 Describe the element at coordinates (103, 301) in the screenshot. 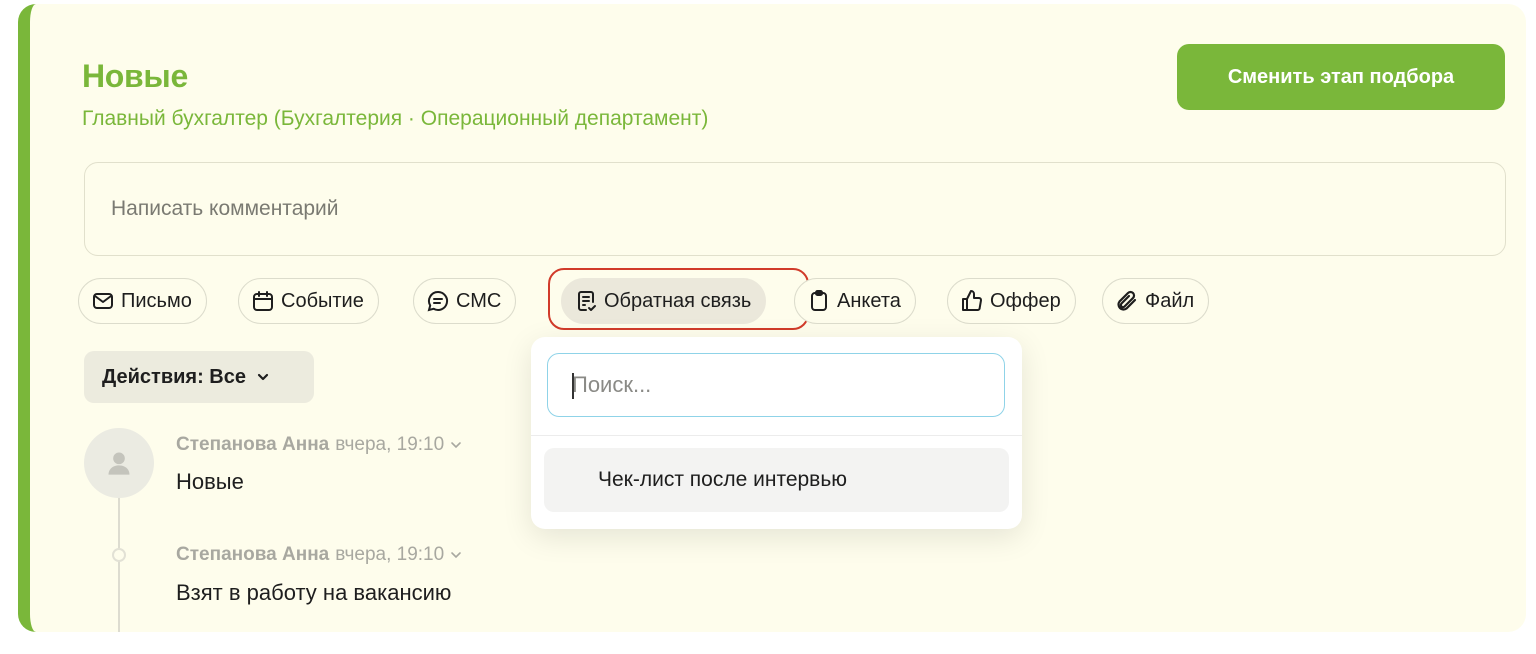

I see `mail-icon` at that location.